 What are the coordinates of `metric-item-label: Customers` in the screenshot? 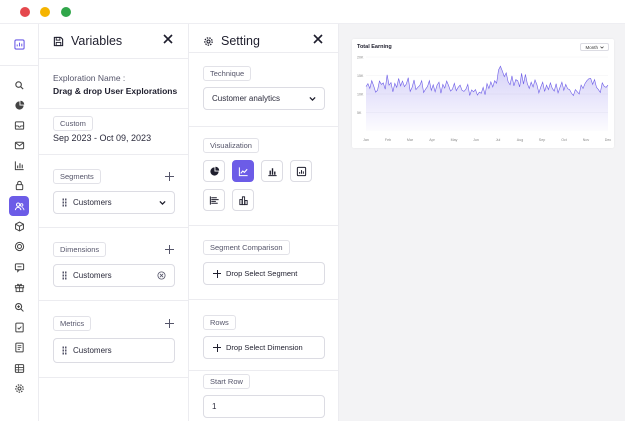 It's located at (92, 350).